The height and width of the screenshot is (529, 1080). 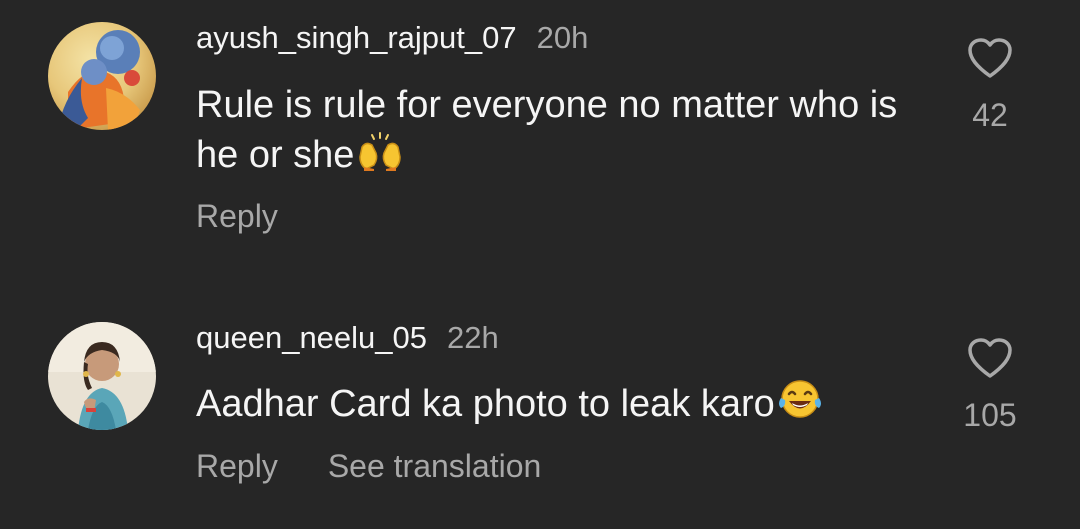 I want to click on comment-actions: Reply See translation, so click(x=368, y=466).